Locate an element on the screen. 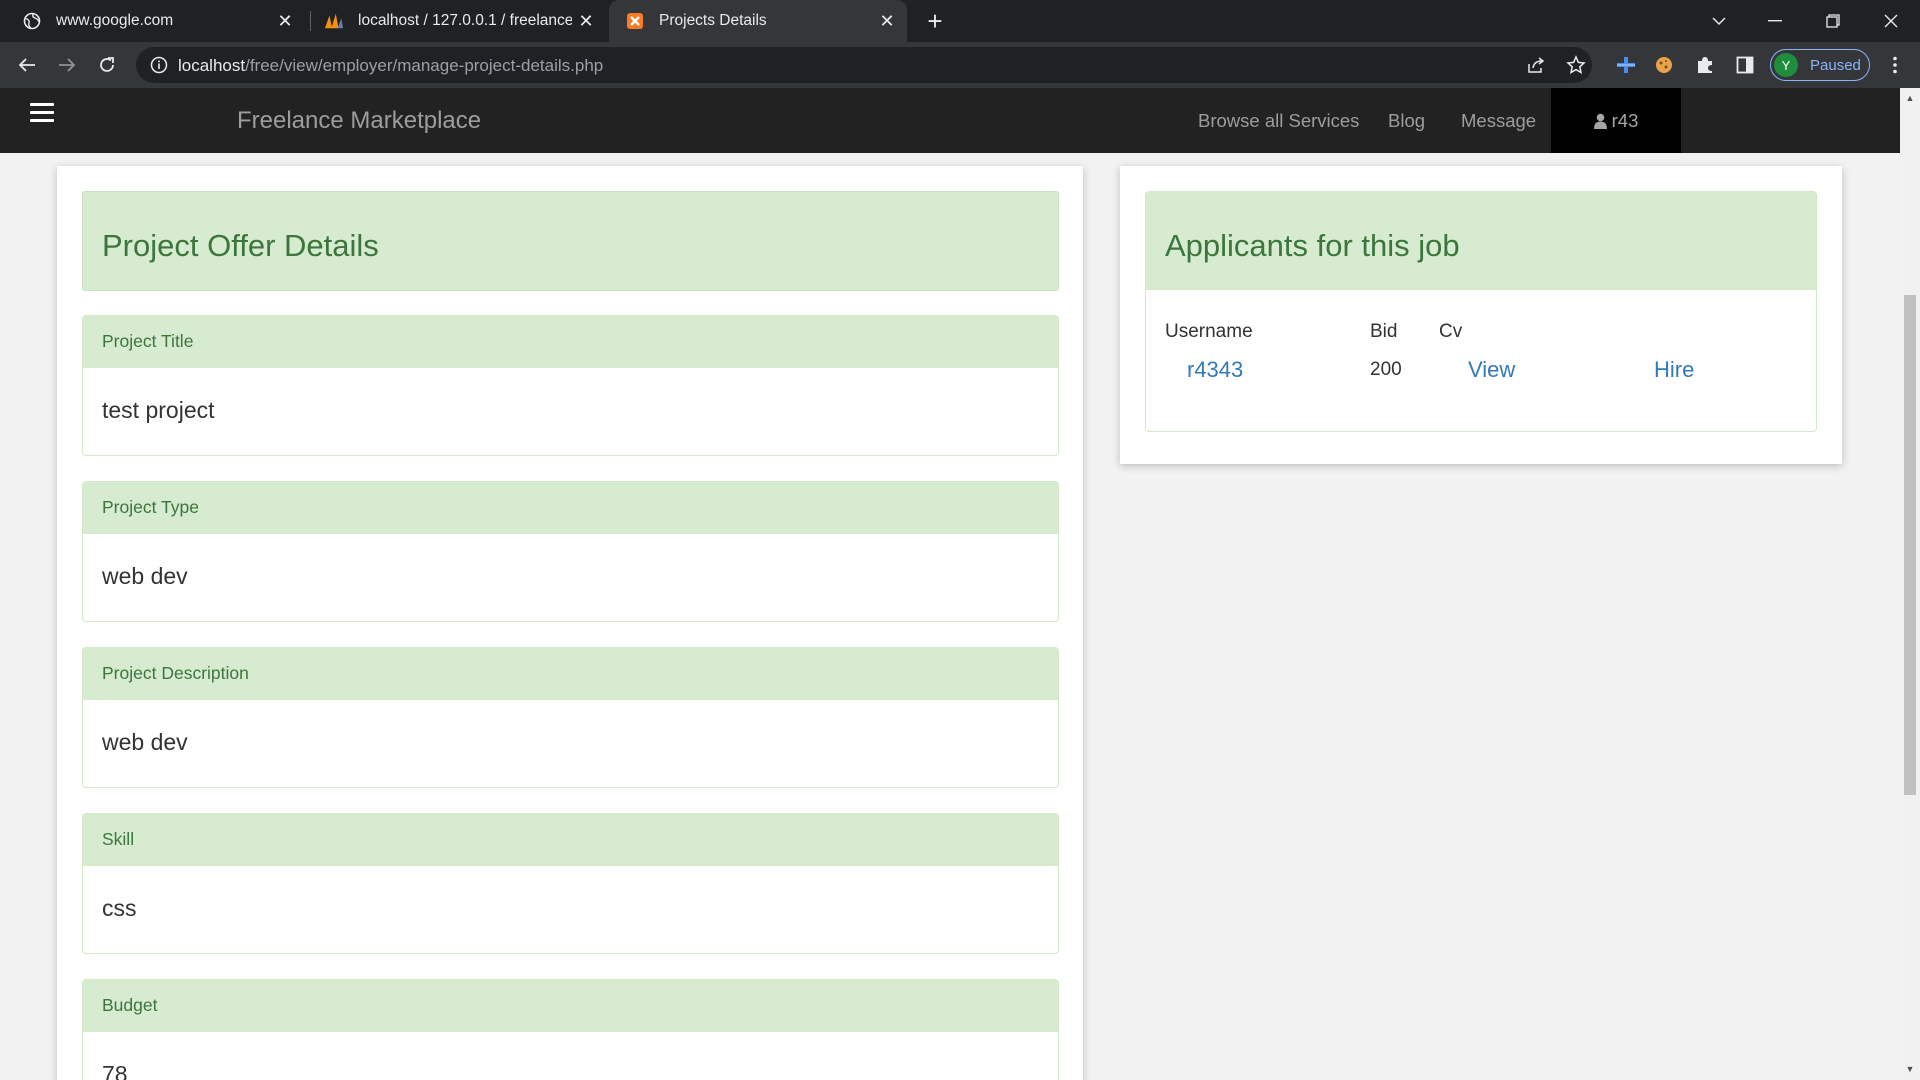 The width and height of the screenshot is (1920, 1080). extensions-puzzle-icon is located at coordinates (1705, 65).